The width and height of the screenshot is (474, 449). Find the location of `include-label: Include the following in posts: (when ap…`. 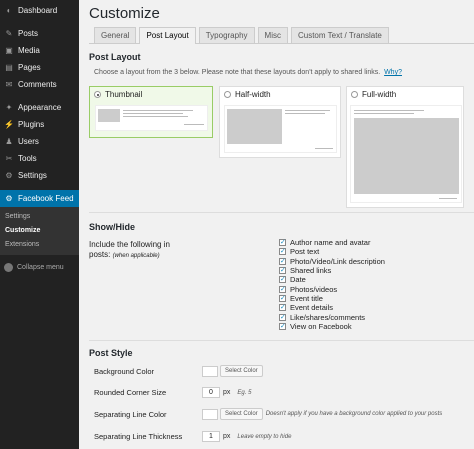

include-label: Include the following in posts: (when ap… is located at coordinates (129, 250).